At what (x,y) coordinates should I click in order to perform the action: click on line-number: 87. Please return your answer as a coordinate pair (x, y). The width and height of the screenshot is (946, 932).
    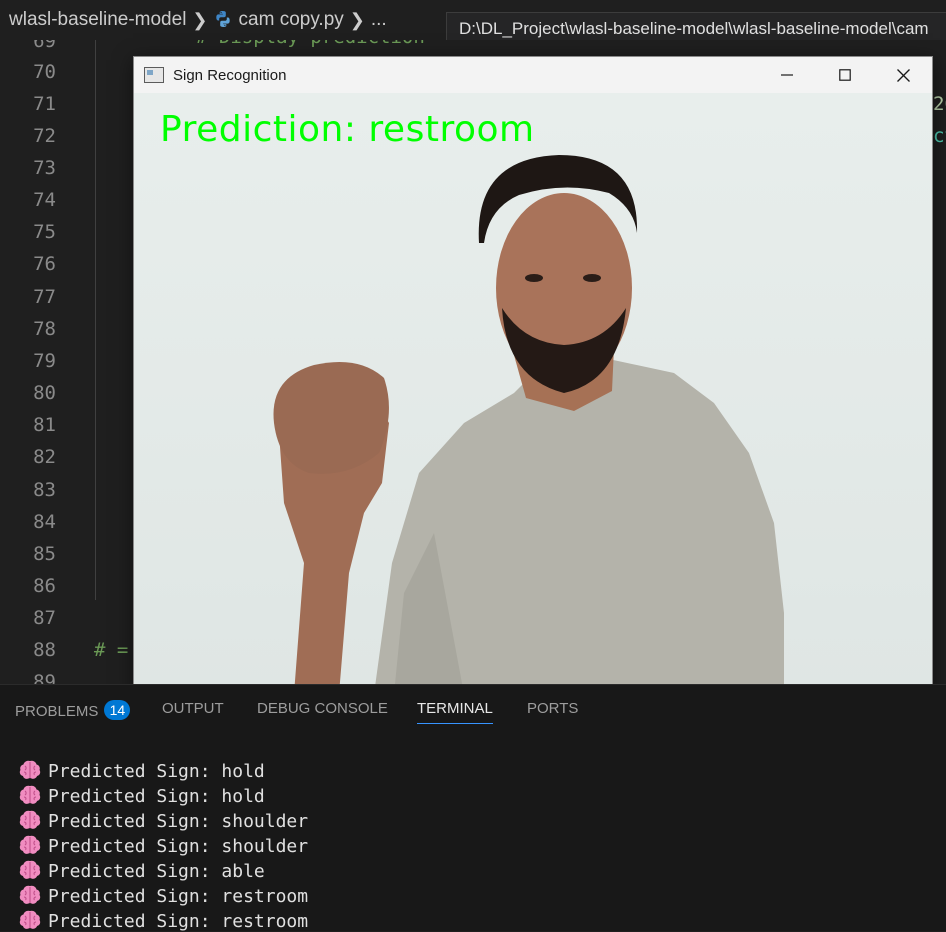
    Looking at the image, I should click on (44, 618).